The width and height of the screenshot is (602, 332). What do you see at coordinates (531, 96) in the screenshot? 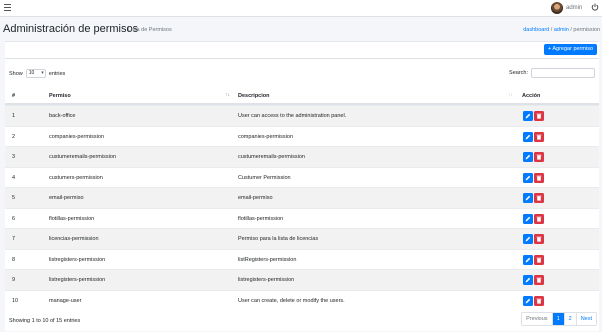
I see `column-header-accion: Acción` at bounding box center [531, 96].